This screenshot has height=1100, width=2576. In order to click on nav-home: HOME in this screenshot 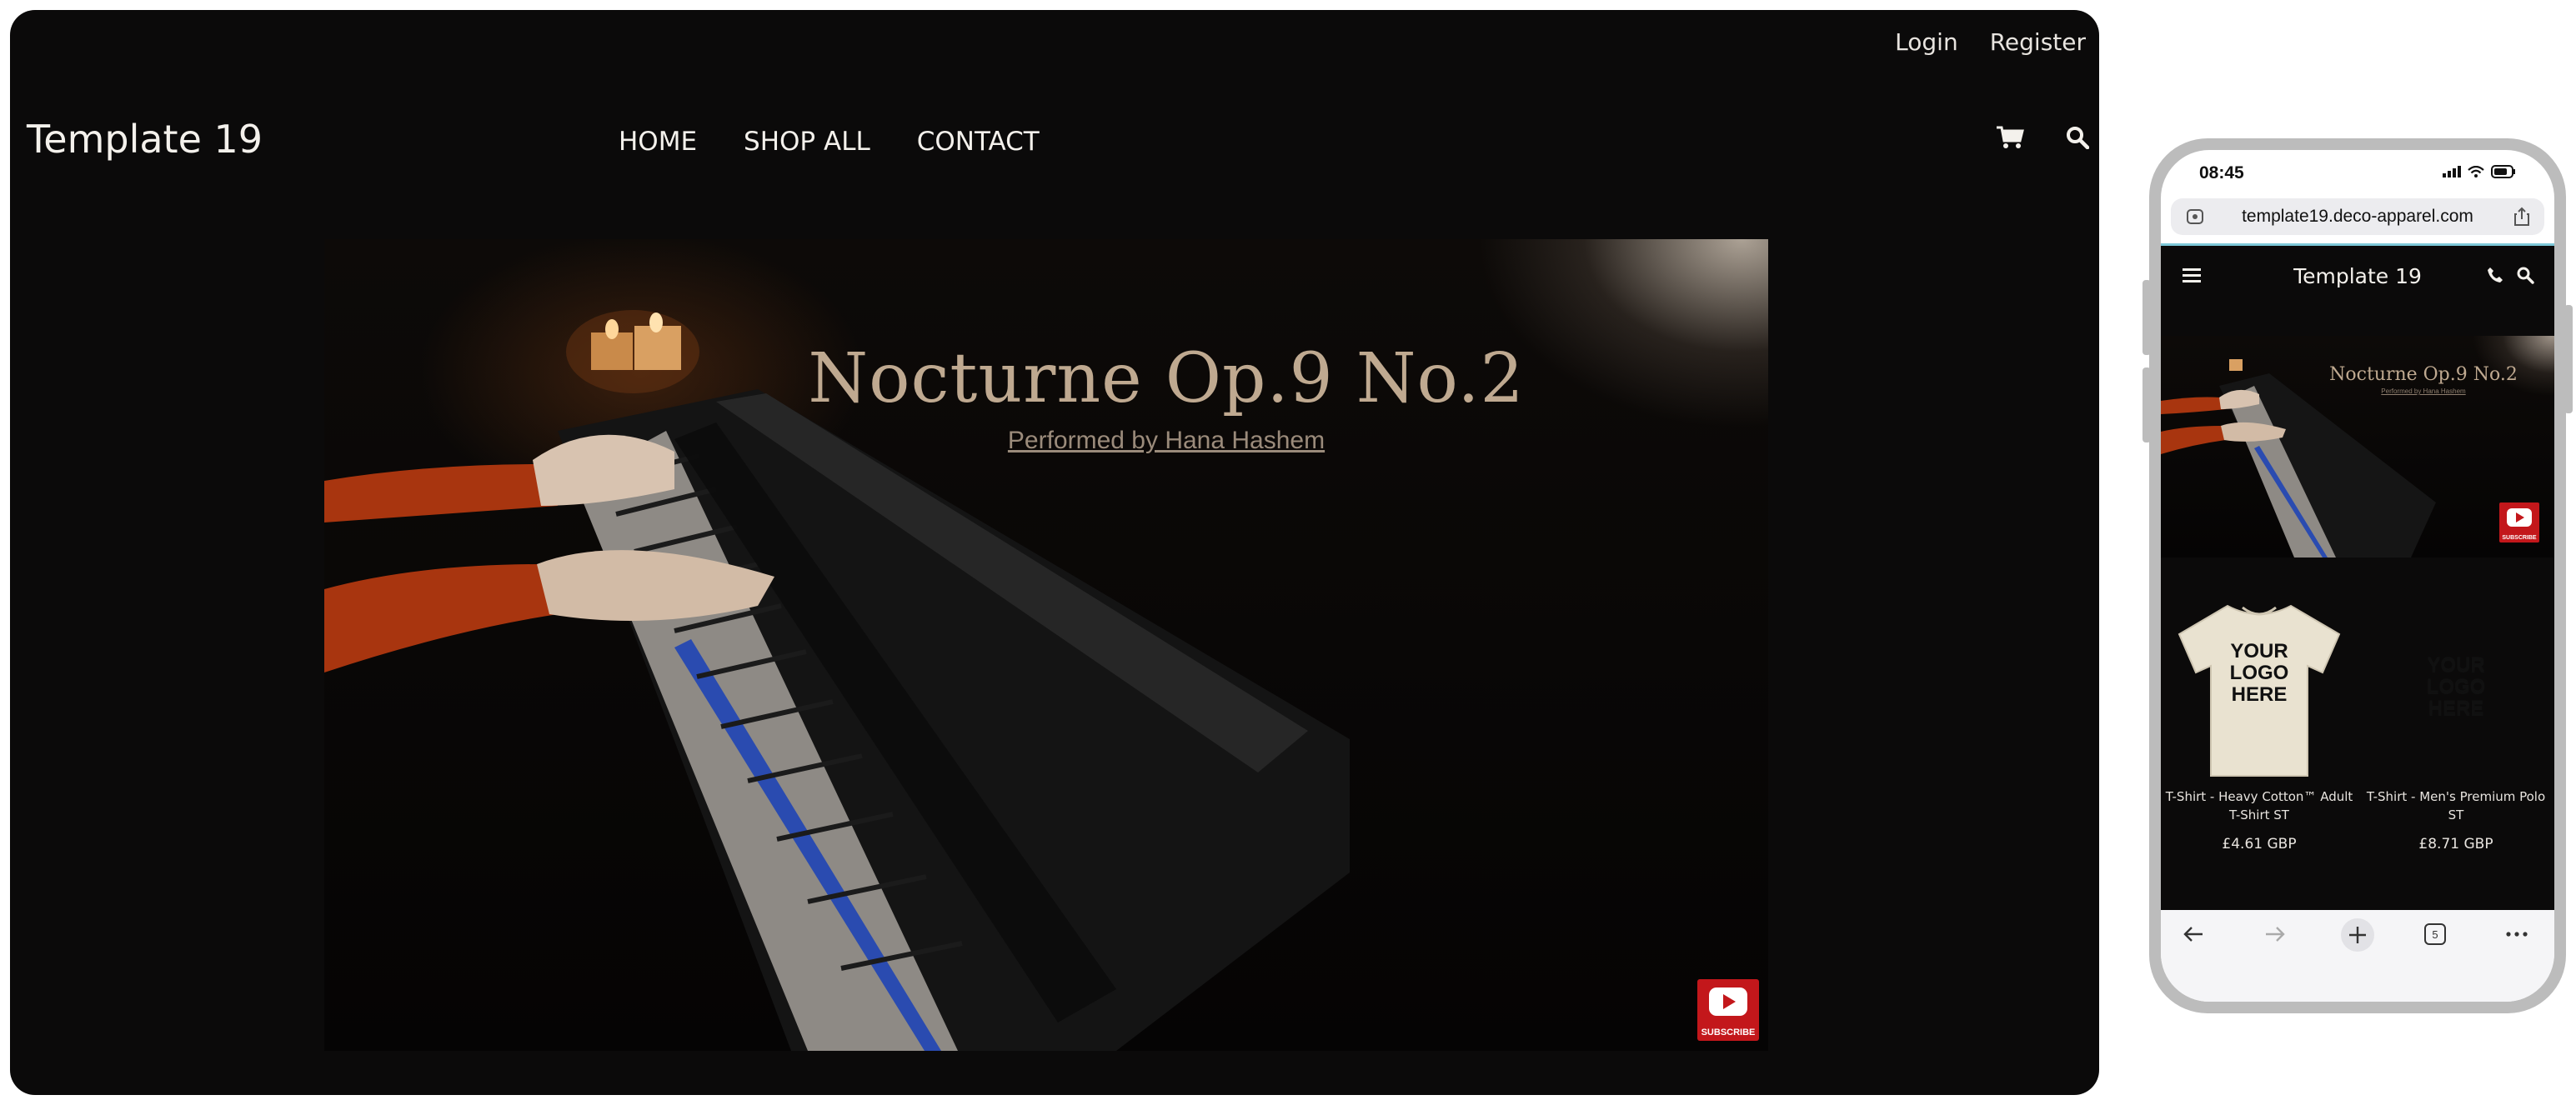, I will do `click(658, 142)`.